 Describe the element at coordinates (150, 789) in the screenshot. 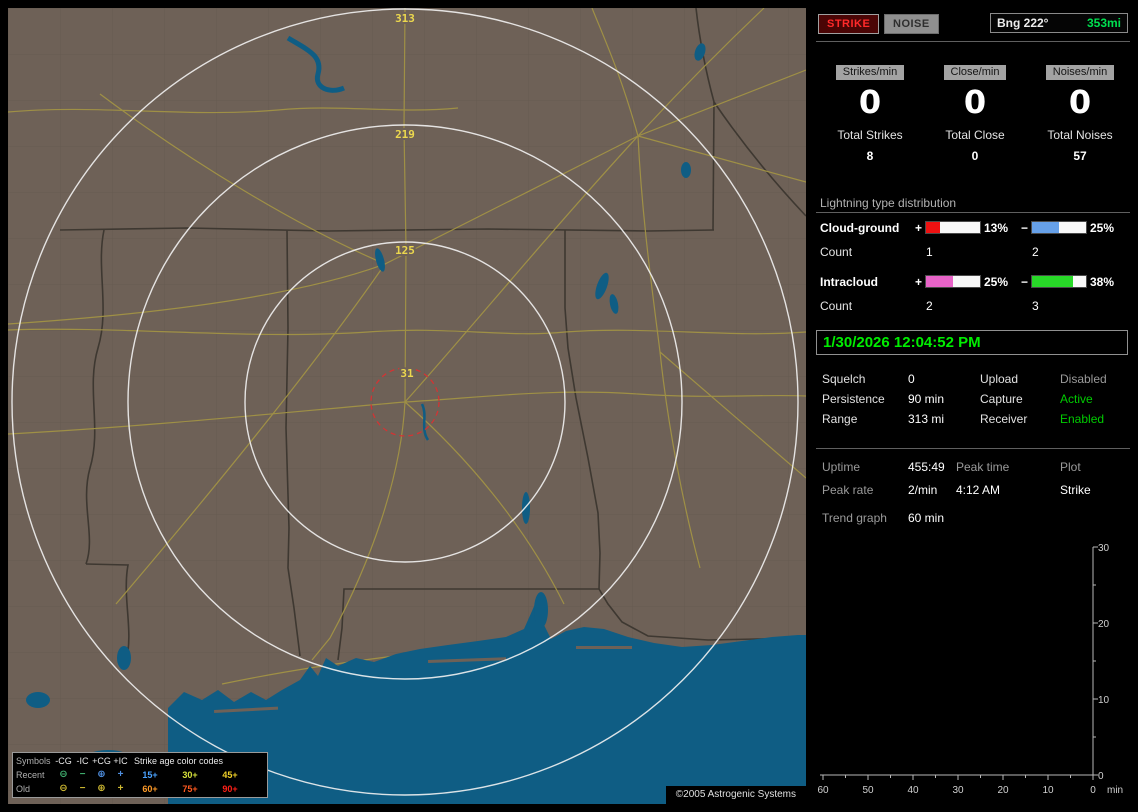

I see `age-code: 60+` at that location.